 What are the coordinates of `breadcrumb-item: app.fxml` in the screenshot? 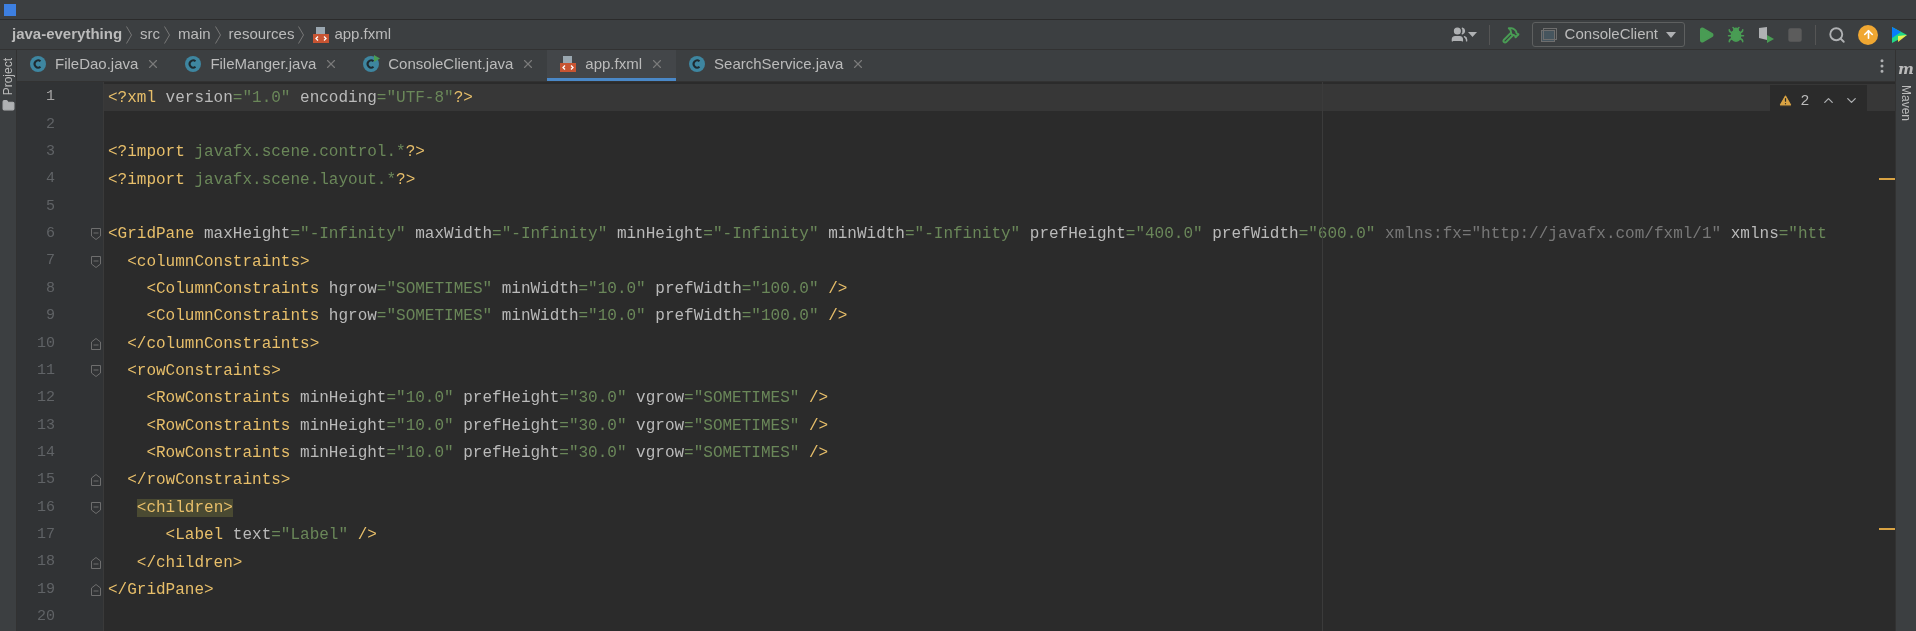 It's located at (363, 34).